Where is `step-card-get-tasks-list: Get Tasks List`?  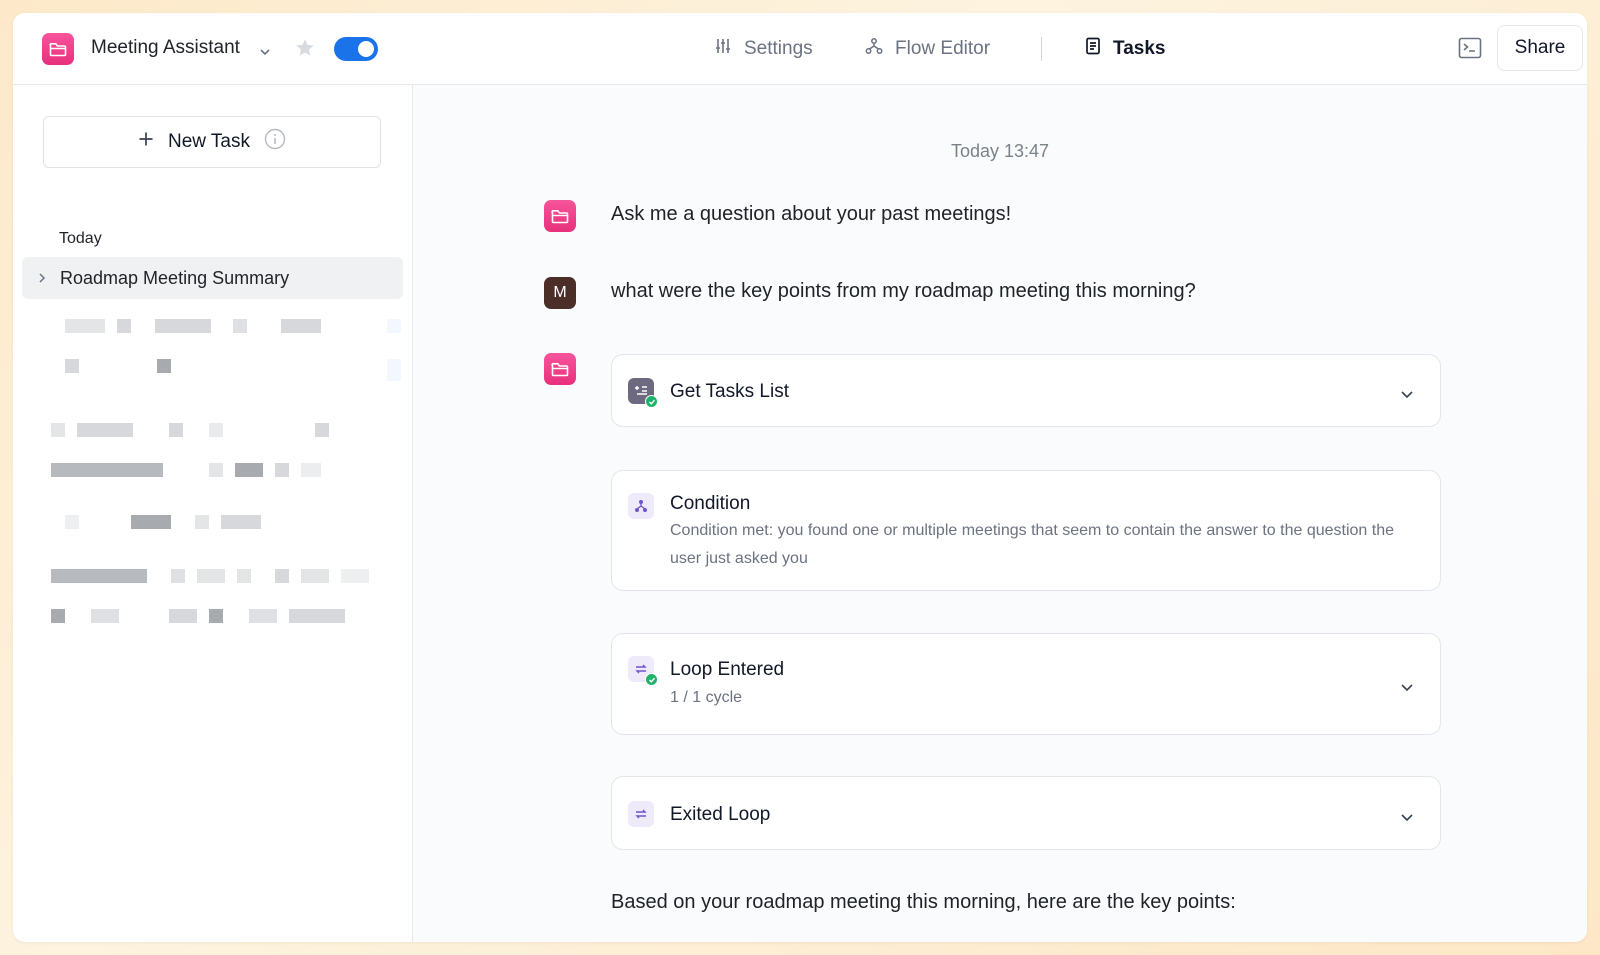 step-card-get-tasks-list: Get Tasks List is located at coordinates (1026, 390).